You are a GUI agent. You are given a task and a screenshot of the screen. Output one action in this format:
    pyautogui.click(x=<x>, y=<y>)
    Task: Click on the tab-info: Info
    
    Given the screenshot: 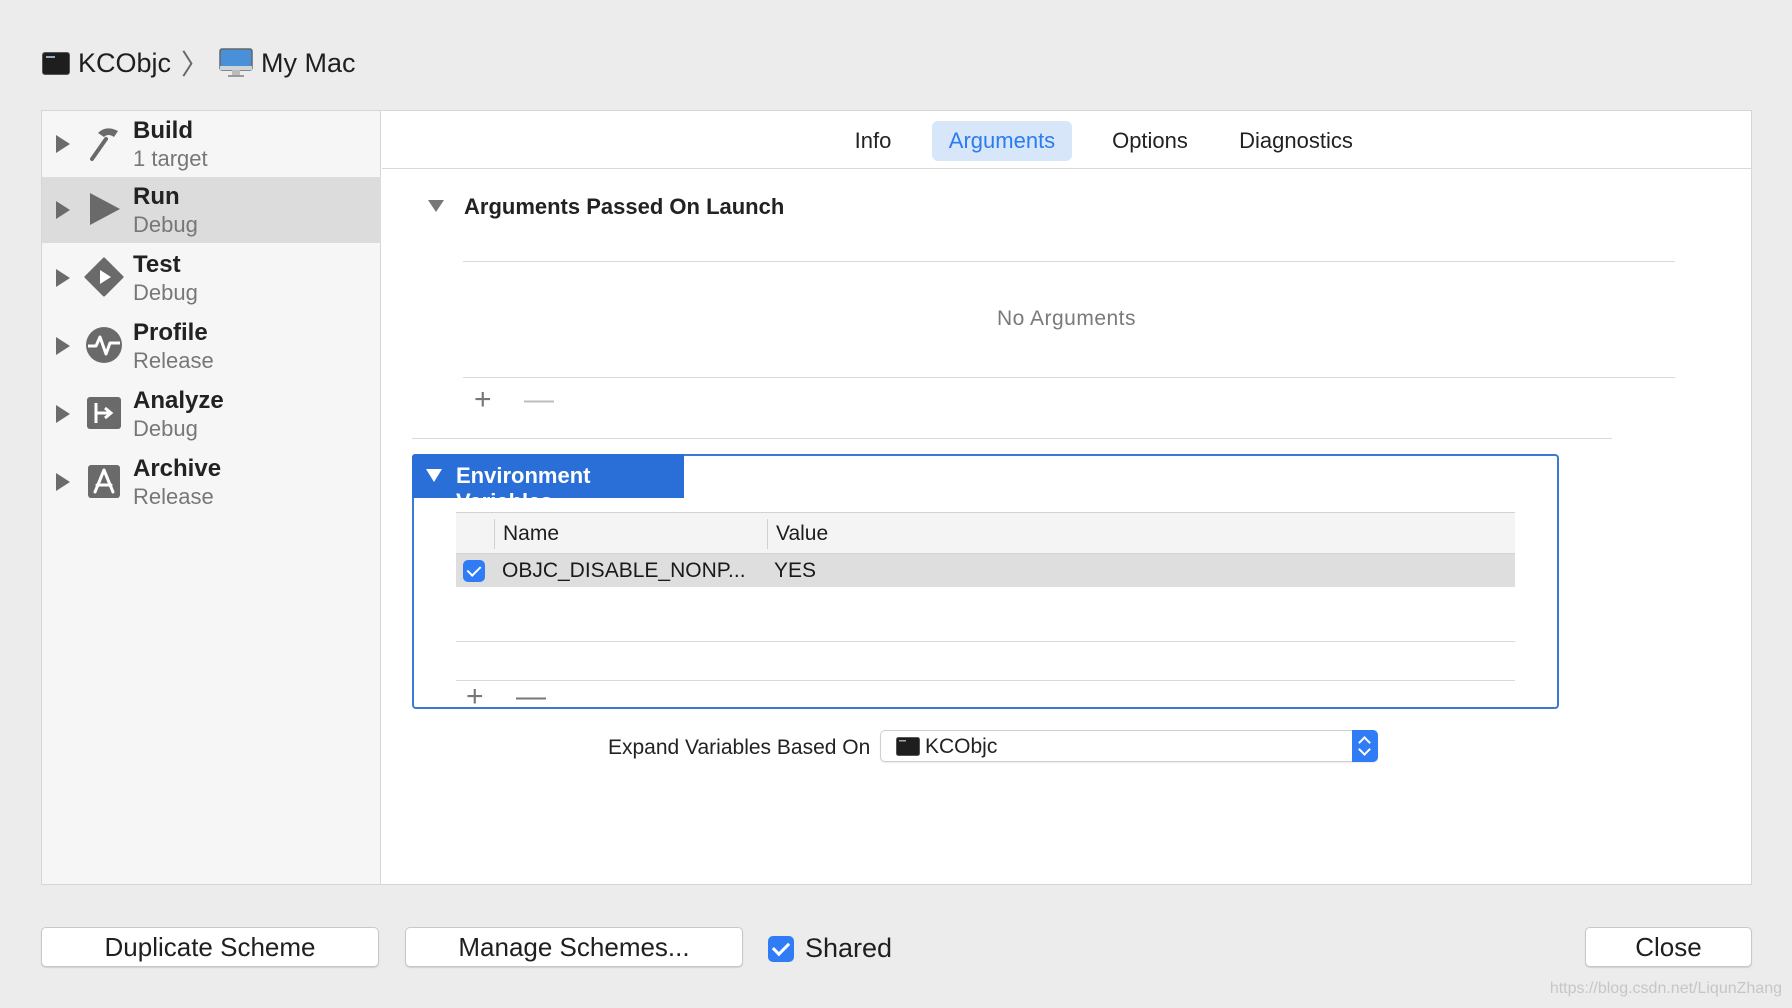 What is the action you would take?
    pyautogui.click(x=873, y=141)
    